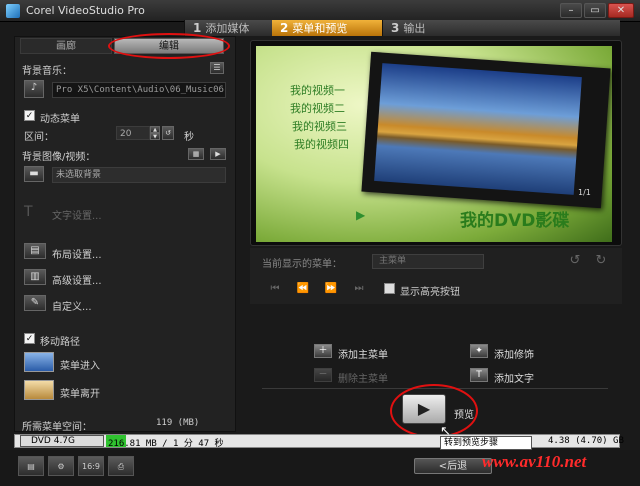 The height and width of the screenshot is (486, 640). Describe the element at coordinates (601, 261) in the screenshot. I see `redo-icon: ↻` at that location.